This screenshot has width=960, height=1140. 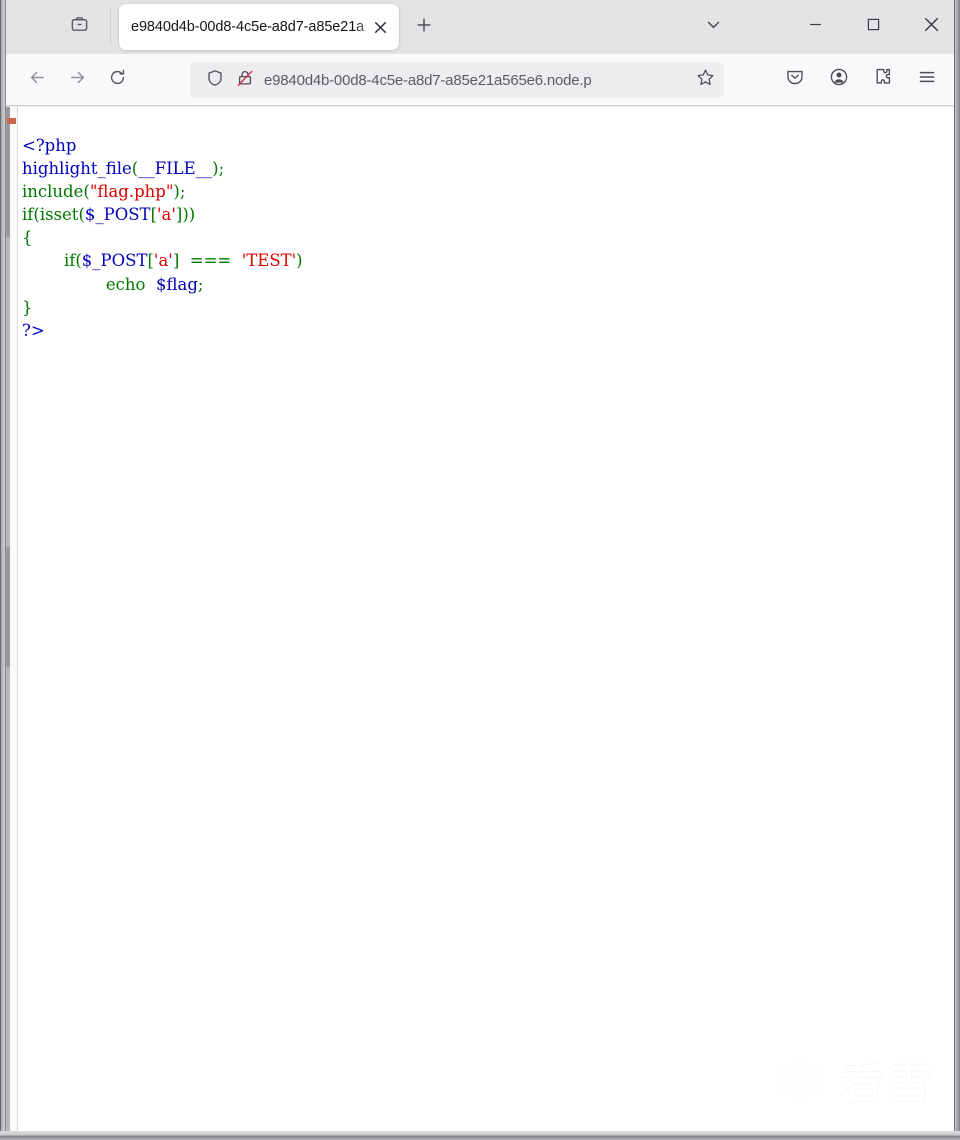 I want to click on app-menu-button, so click(x=927, y=79).